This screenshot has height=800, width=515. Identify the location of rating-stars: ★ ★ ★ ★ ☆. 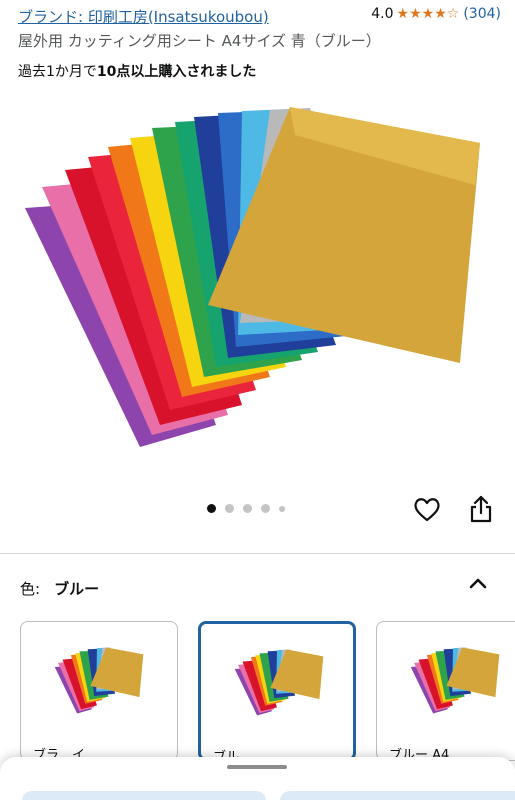
(428, 14).